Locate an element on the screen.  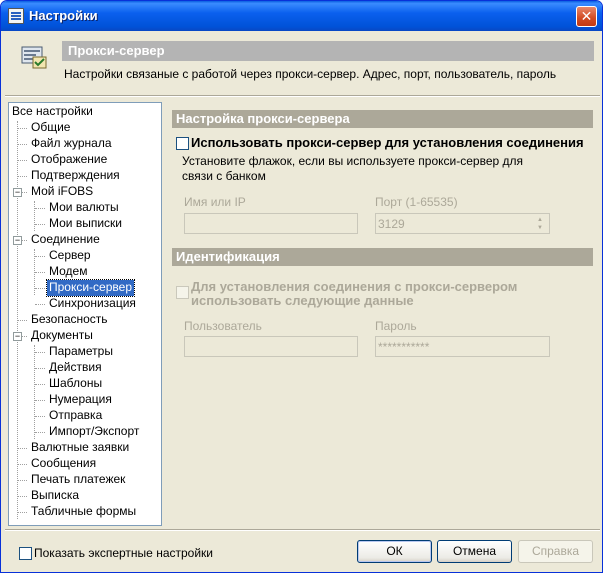
use-credentials-checkbox is located at coordinates (182, 292).